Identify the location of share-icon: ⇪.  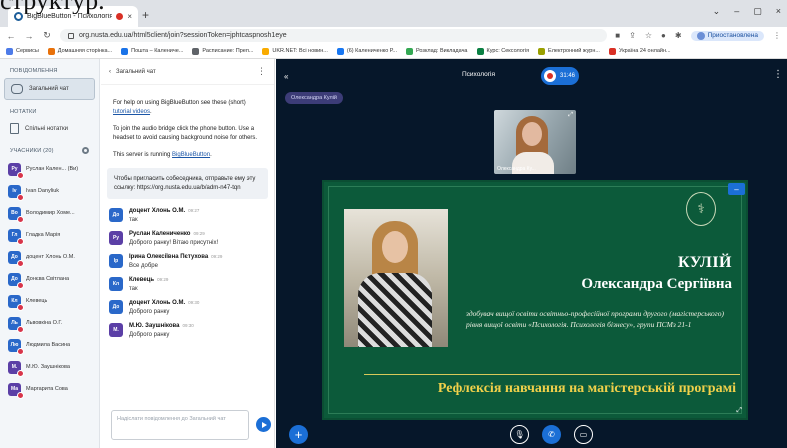
(632, 35).